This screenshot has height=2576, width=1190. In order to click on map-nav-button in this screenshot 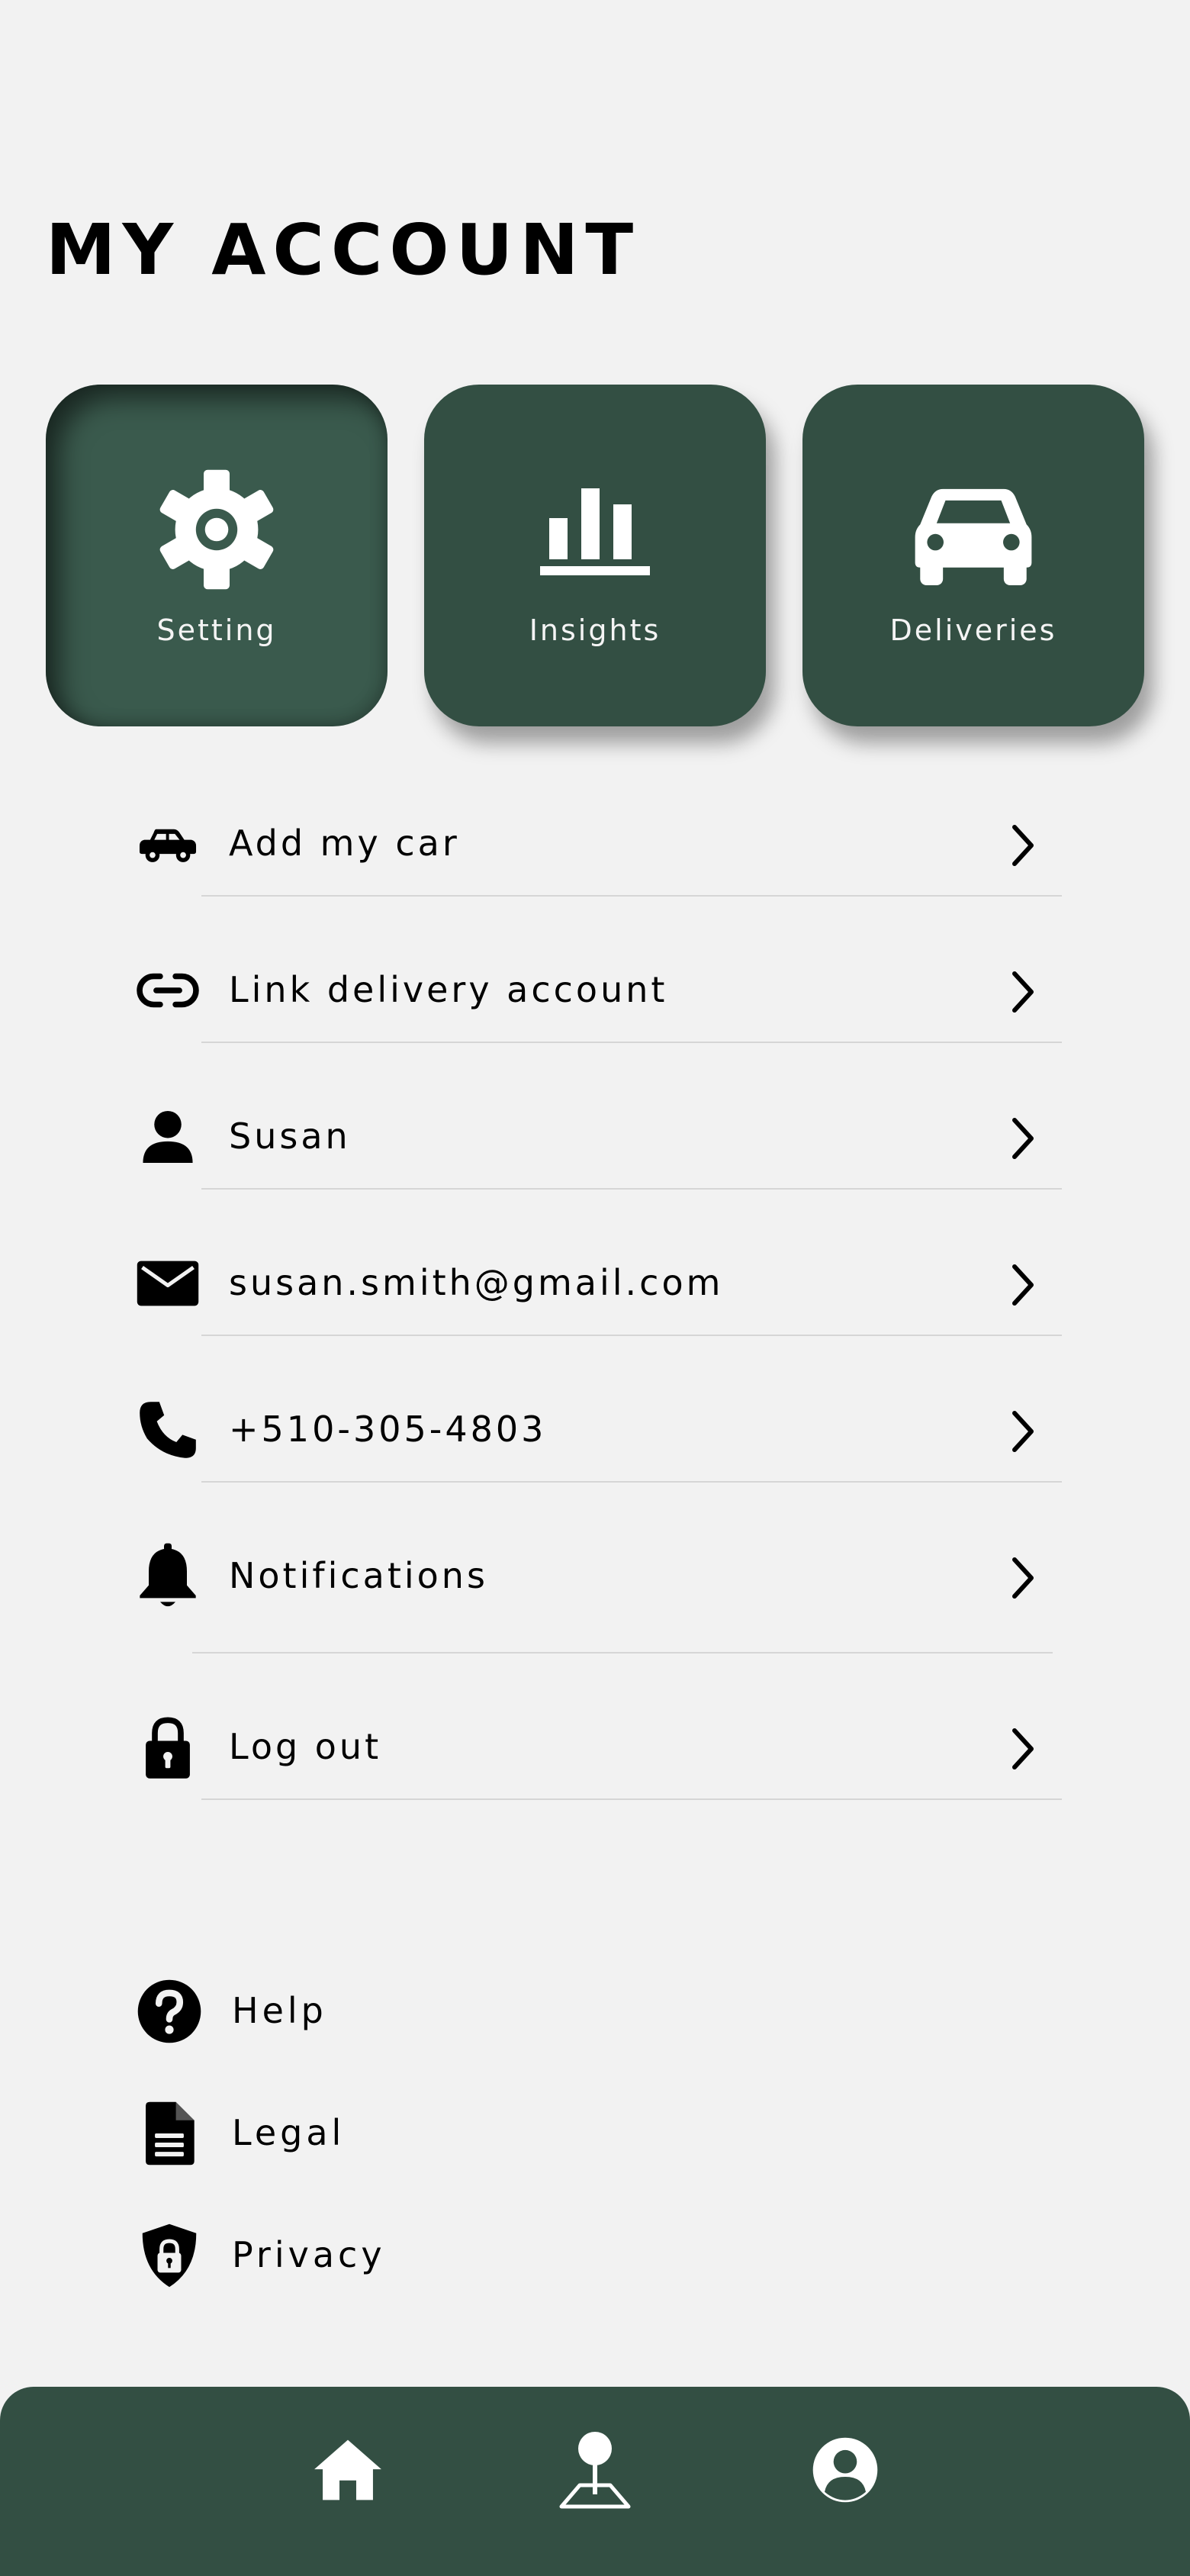, I will do `click(595, 2470)`.